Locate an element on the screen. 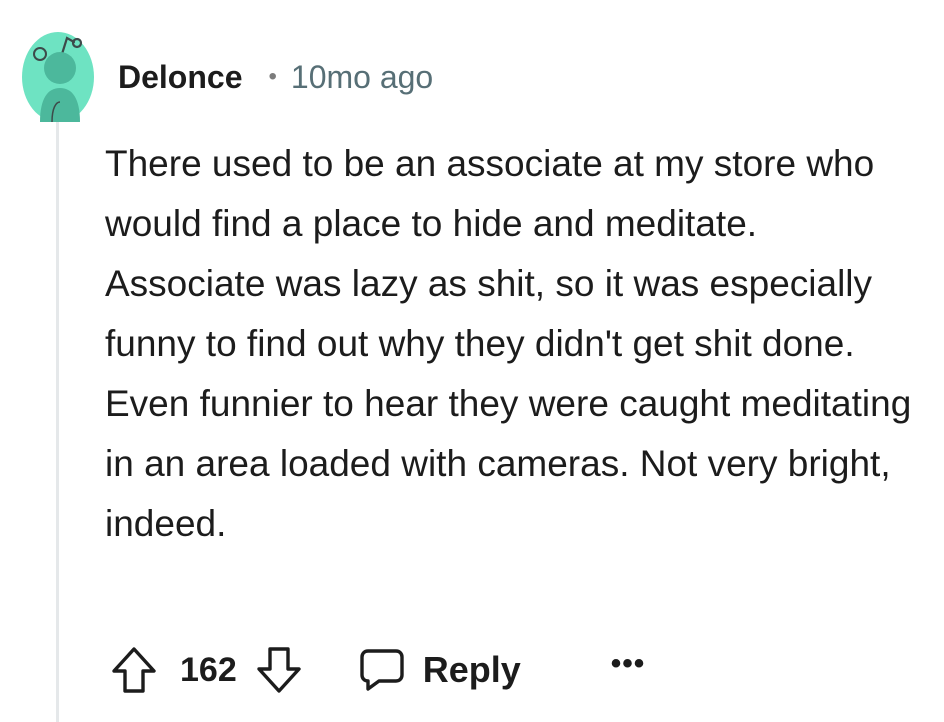 This screenshot has width=944, height=722. speech-bubble-icon is located at coordinates (382, 670).